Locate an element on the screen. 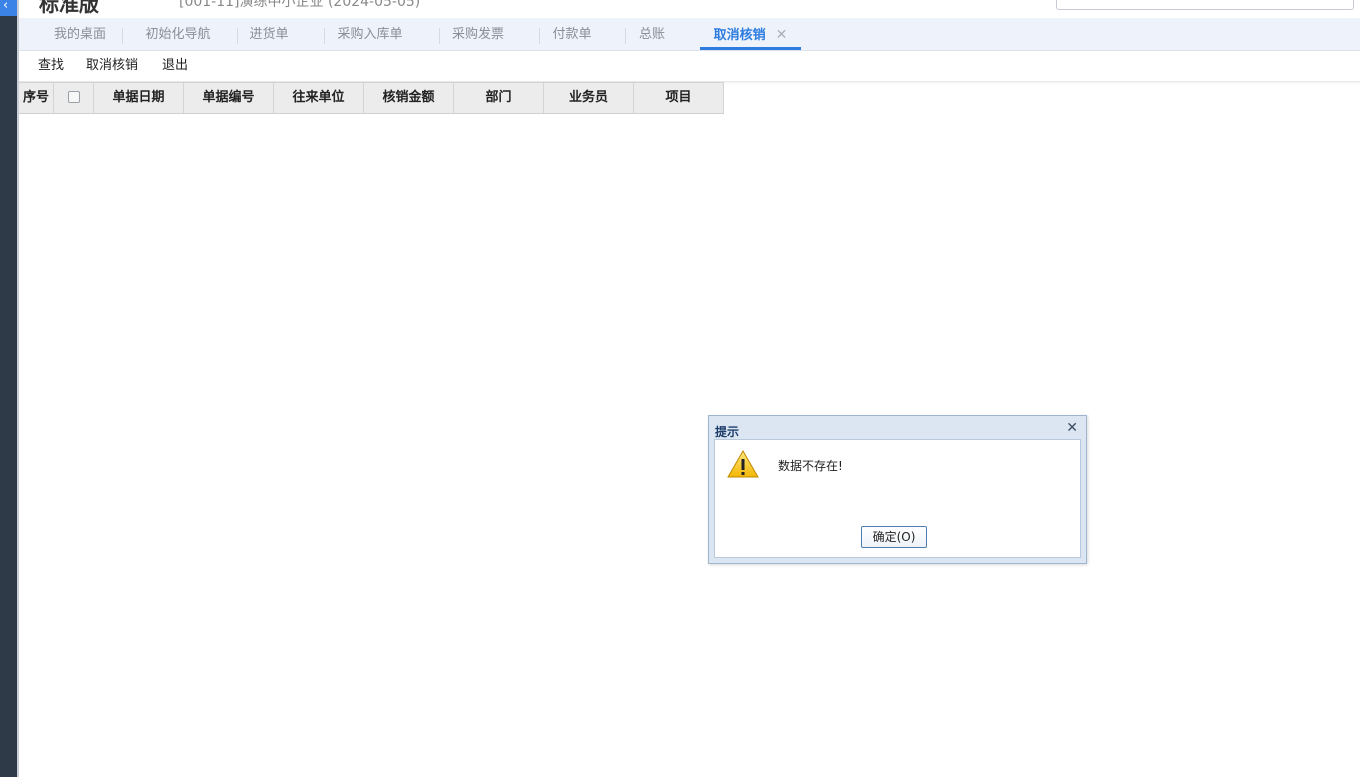  col-select-all is located at coordinates (74, 98).